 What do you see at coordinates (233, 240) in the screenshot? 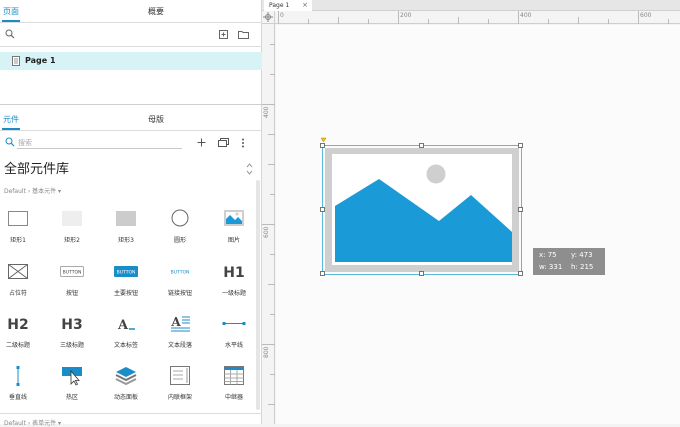
I see `widget-label: 图片` at bounding box center [233, 240].